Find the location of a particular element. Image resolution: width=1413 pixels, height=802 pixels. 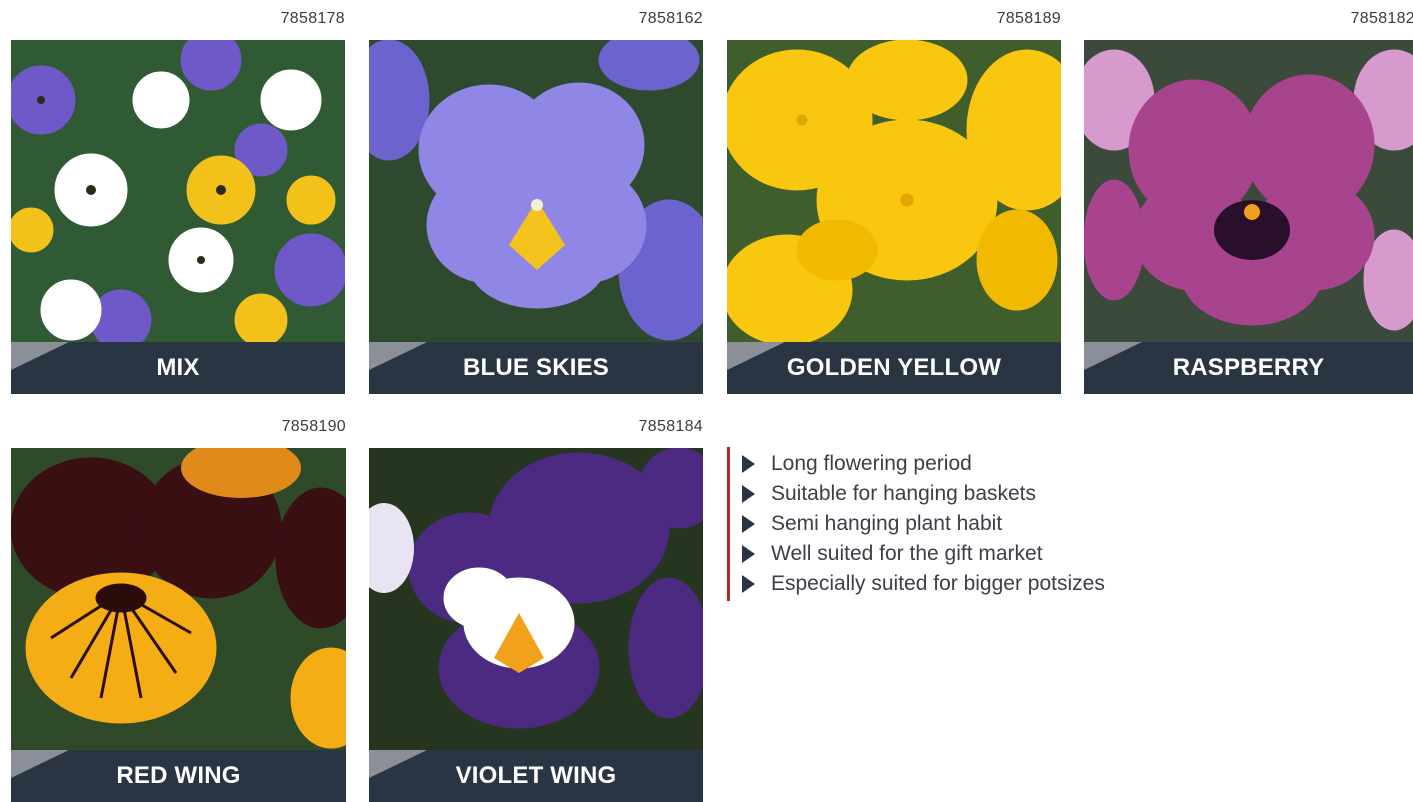

feature-text: Semi hanging plant habit is located at coordinates (887, 523).